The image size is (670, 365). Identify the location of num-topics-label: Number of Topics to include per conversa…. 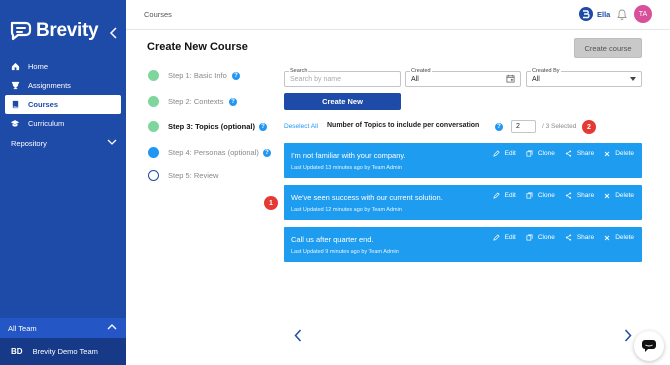
(403, 125).